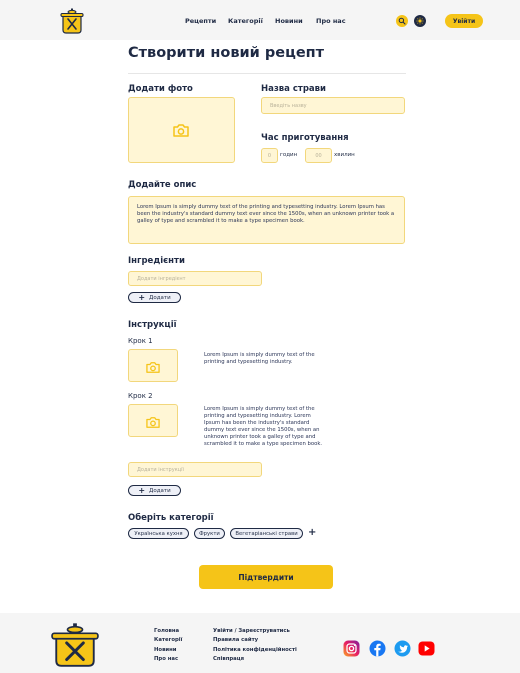 Image resolution: width=520 pixels, height=673 pixels. I want to click on category-chip: Українська кухня, so click(158, 533).